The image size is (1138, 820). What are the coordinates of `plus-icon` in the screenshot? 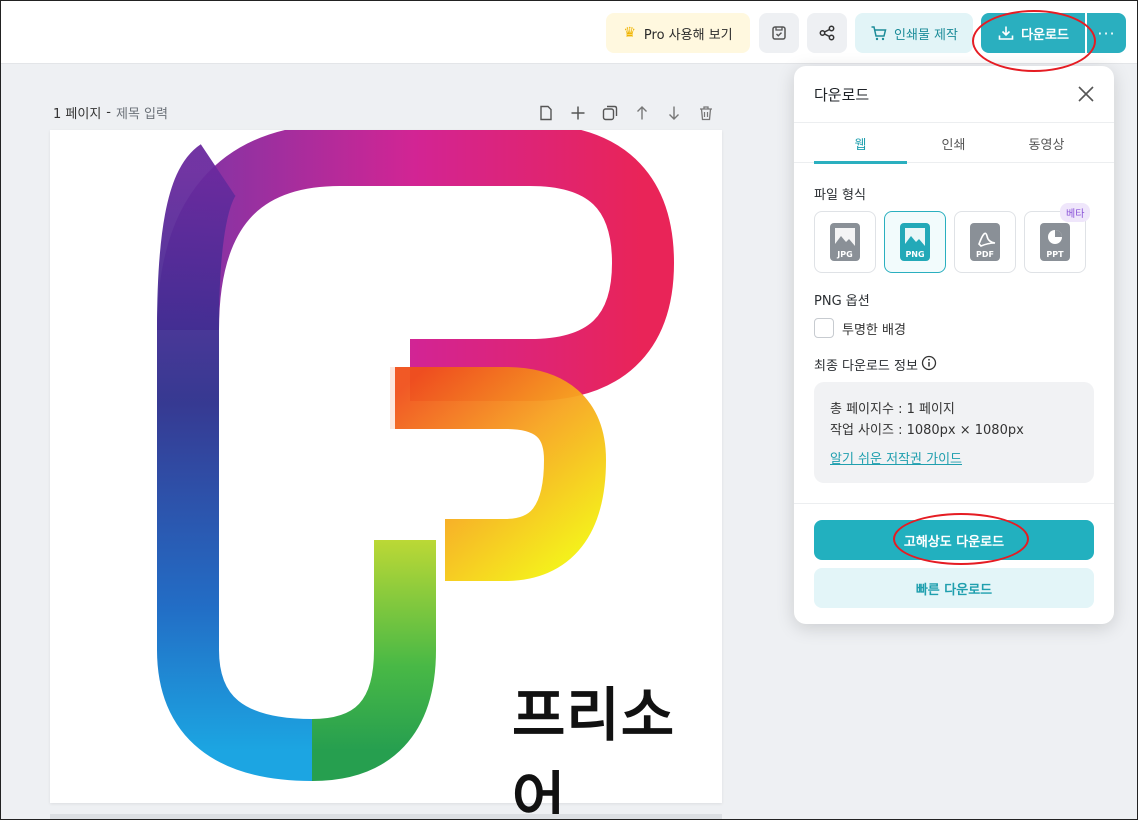 It's located at (578, 113).